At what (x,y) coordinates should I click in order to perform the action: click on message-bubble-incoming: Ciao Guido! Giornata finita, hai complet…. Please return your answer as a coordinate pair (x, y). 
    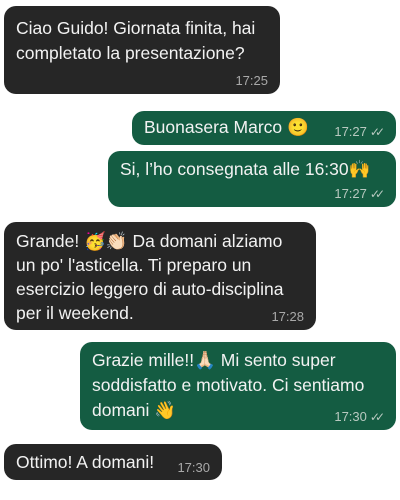
    Looking at the image, I should click on (142, 50).